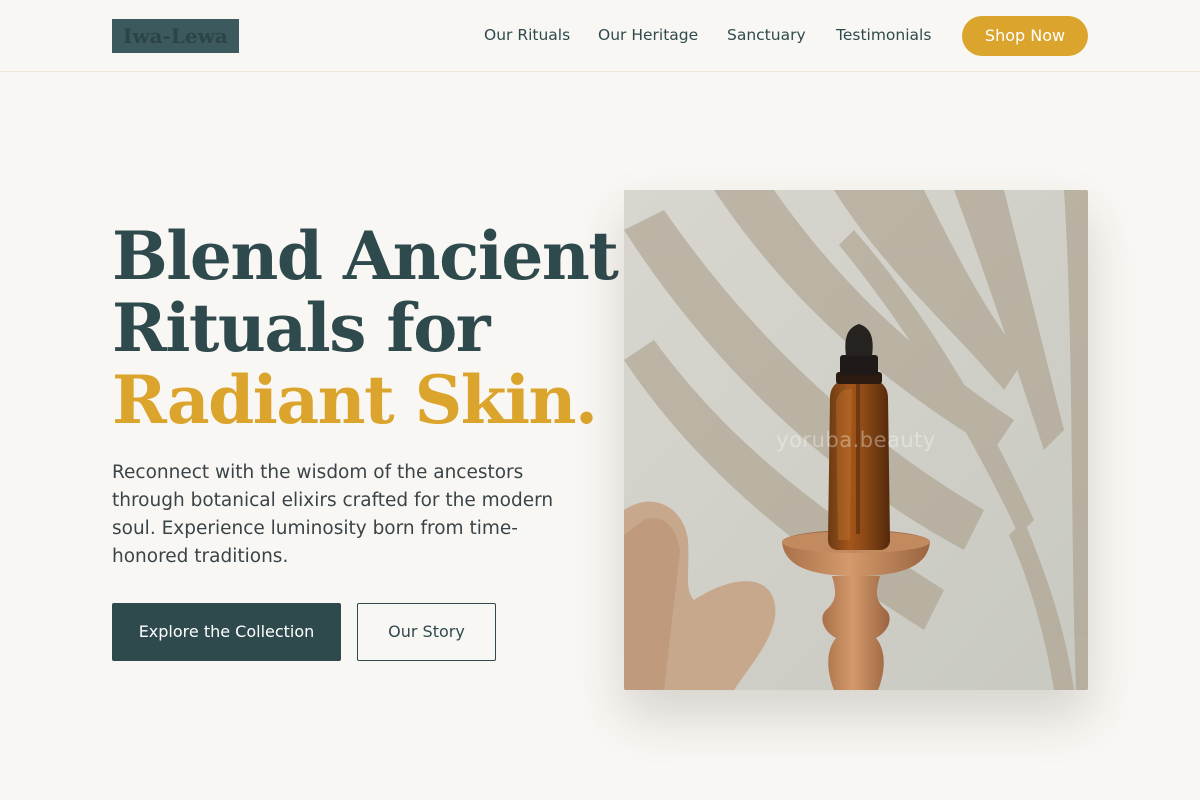  I want to click on brand-logo: Iwa-Lewa, so click(175, 36).